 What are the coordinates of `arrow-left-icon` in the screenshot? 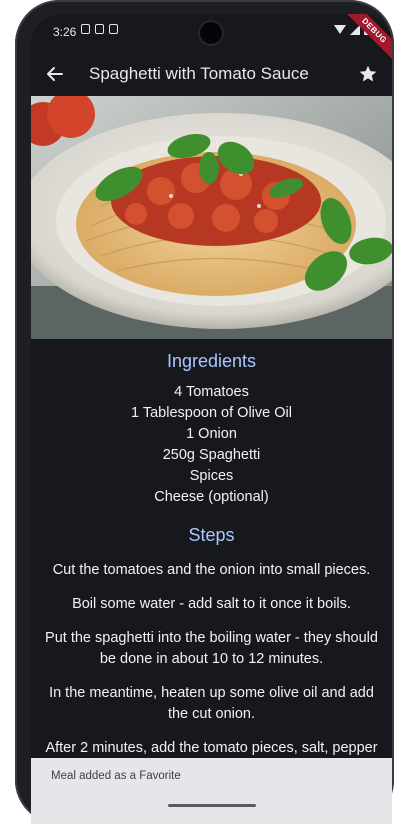 It's located at (55, 74).